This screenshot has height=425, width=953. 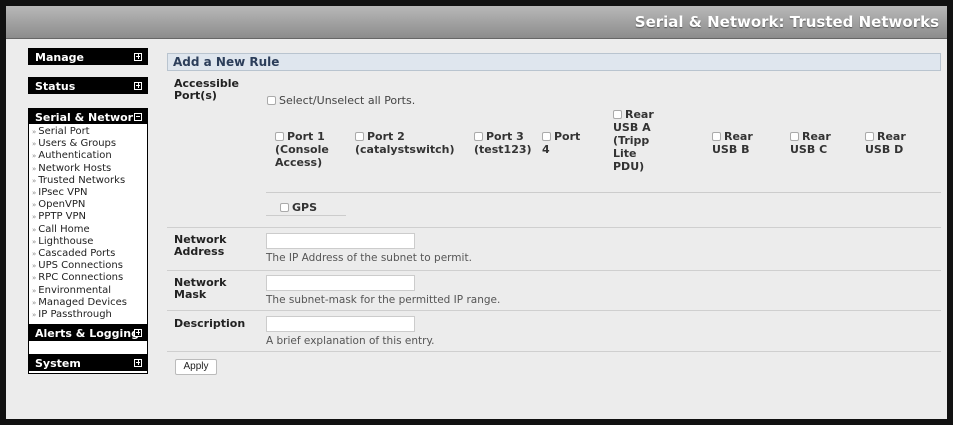 What do you see at coordinates (62, 217) in the screenshot?
I see `sidebar-item-label: PPTP VPN` at bounding box center [62, 217].